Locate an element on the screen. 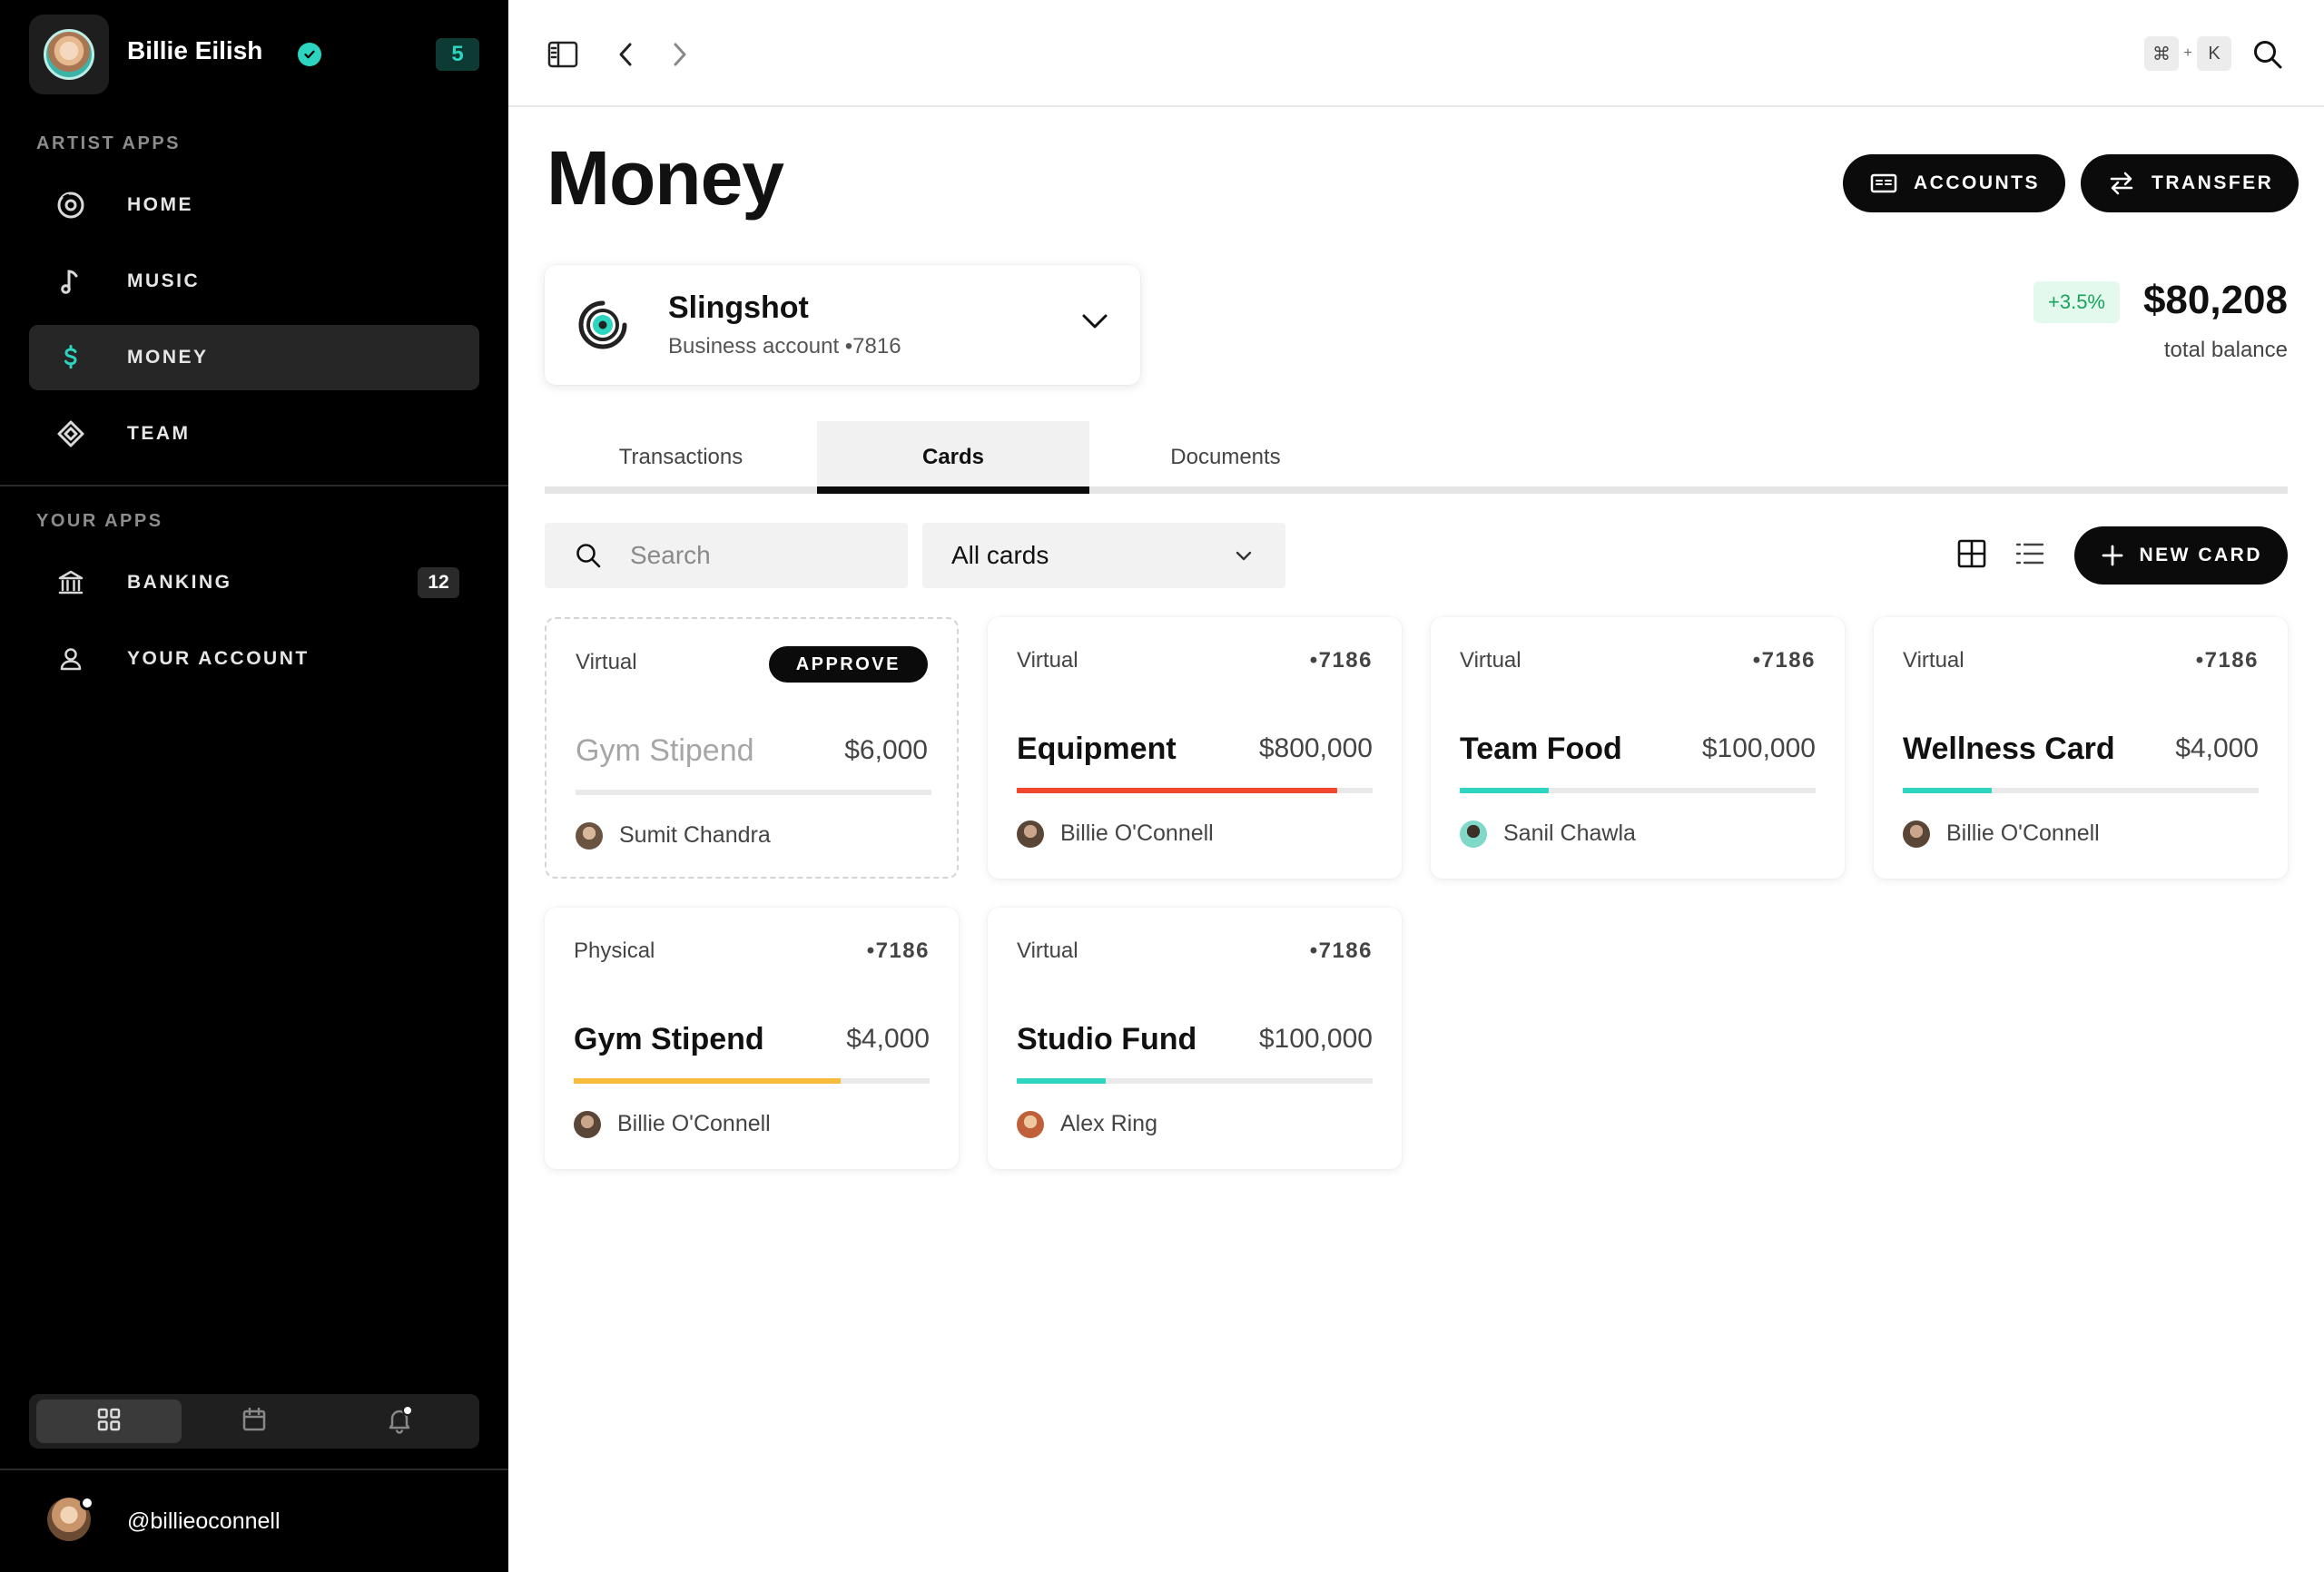  diamond-icon is located at coordinates (70, 434).